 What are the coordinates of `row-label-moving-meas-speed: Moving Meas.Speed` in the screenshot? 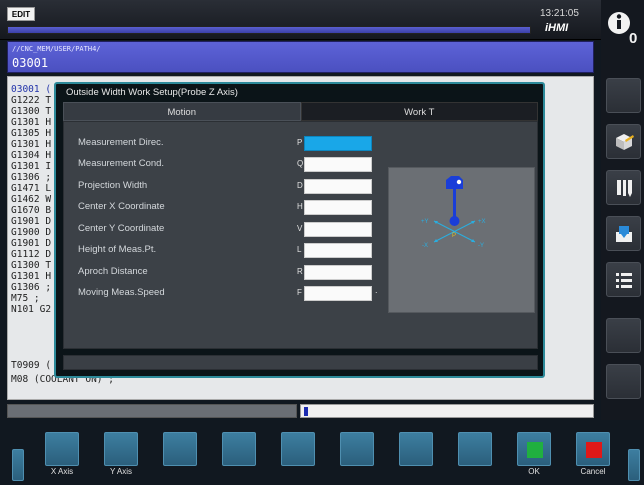 It's located at (121, 292).